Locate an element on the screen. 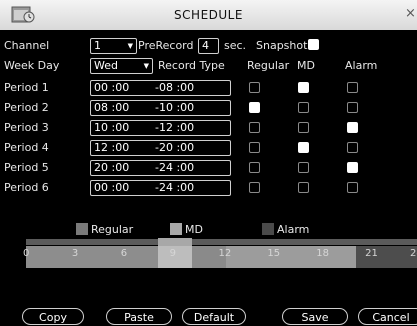 This screenshot has width=417, height=326. weekday-select: Wed ▼ is located at coordinates (121, 66).